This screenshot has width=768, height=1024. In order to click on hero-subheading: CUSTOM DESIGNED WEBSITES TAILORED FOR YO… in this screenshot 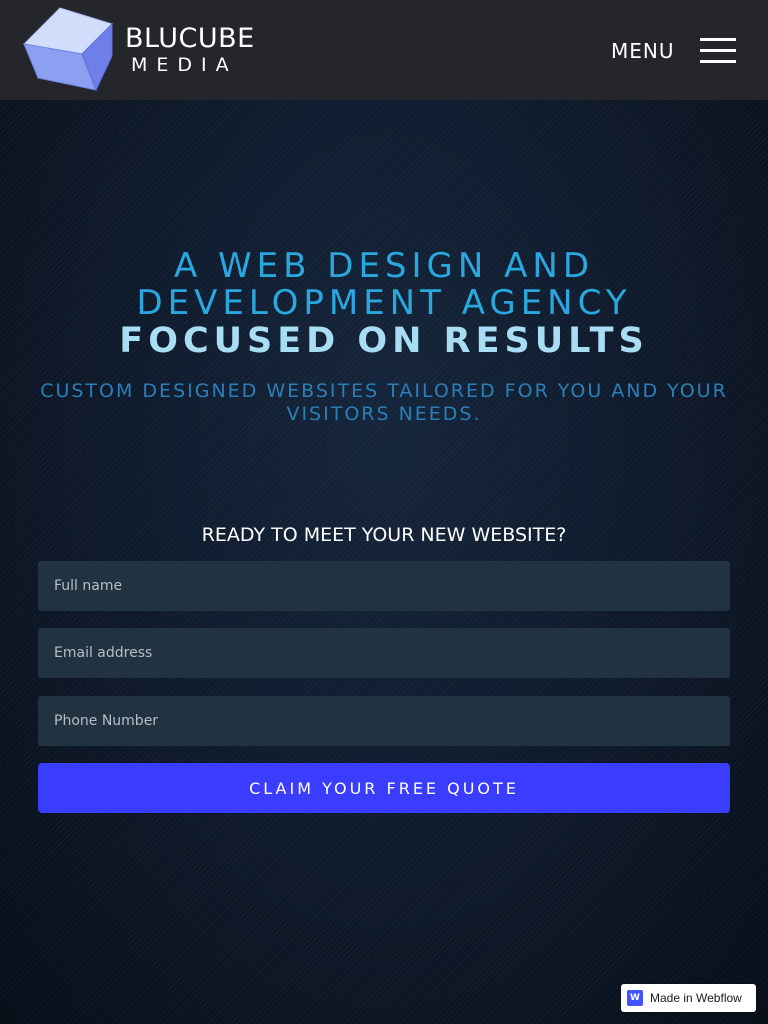, I will do `click(384, 402)`.